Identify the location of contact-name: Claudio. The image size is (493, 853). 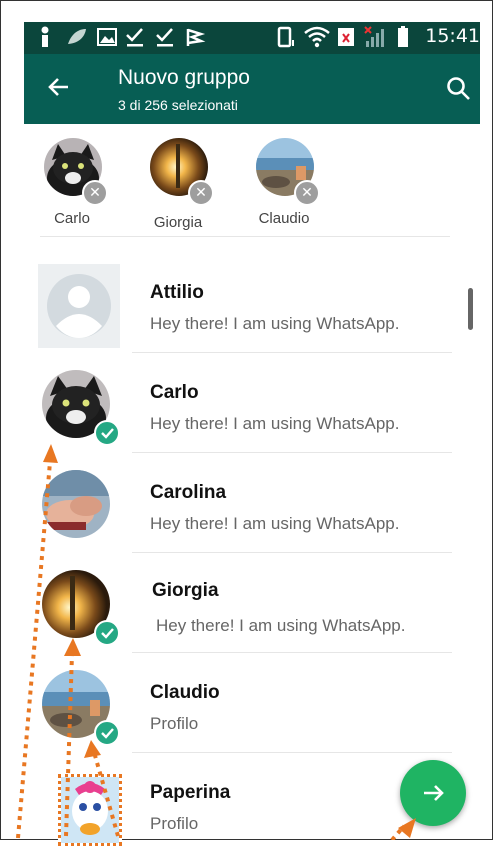
(185, 692).